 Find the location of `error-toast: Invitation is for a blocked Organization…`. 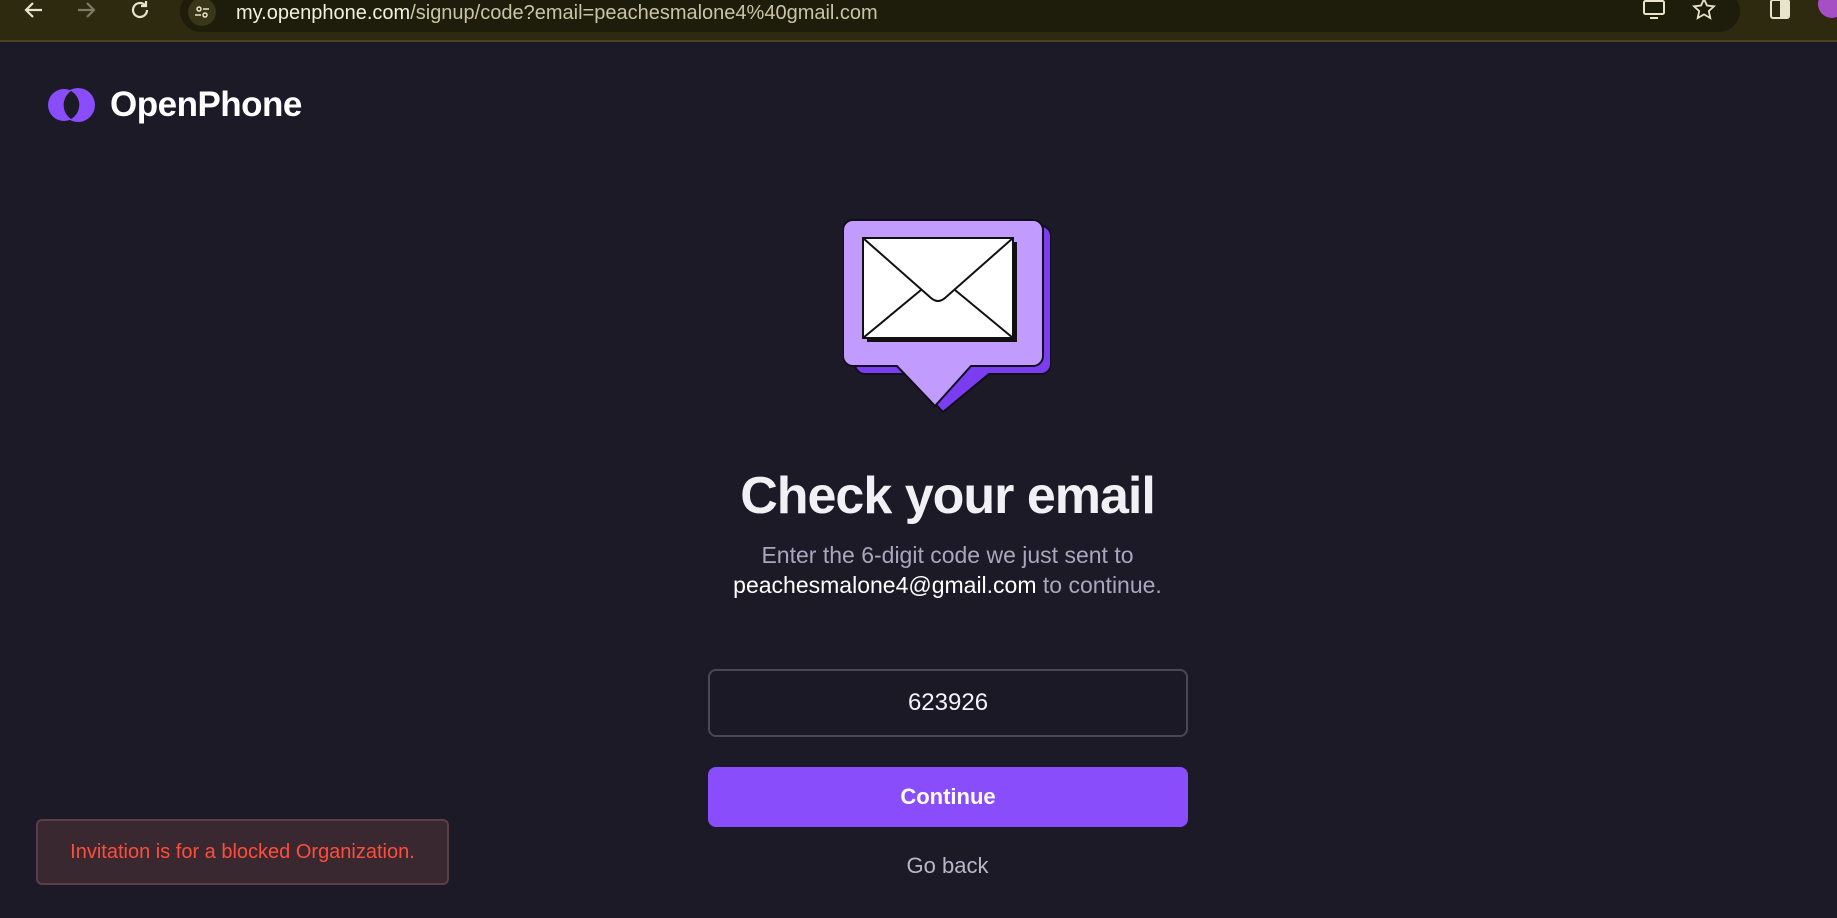

error-toast: Invitation is for a blocked Organization… is located at coordinates (242, 852).